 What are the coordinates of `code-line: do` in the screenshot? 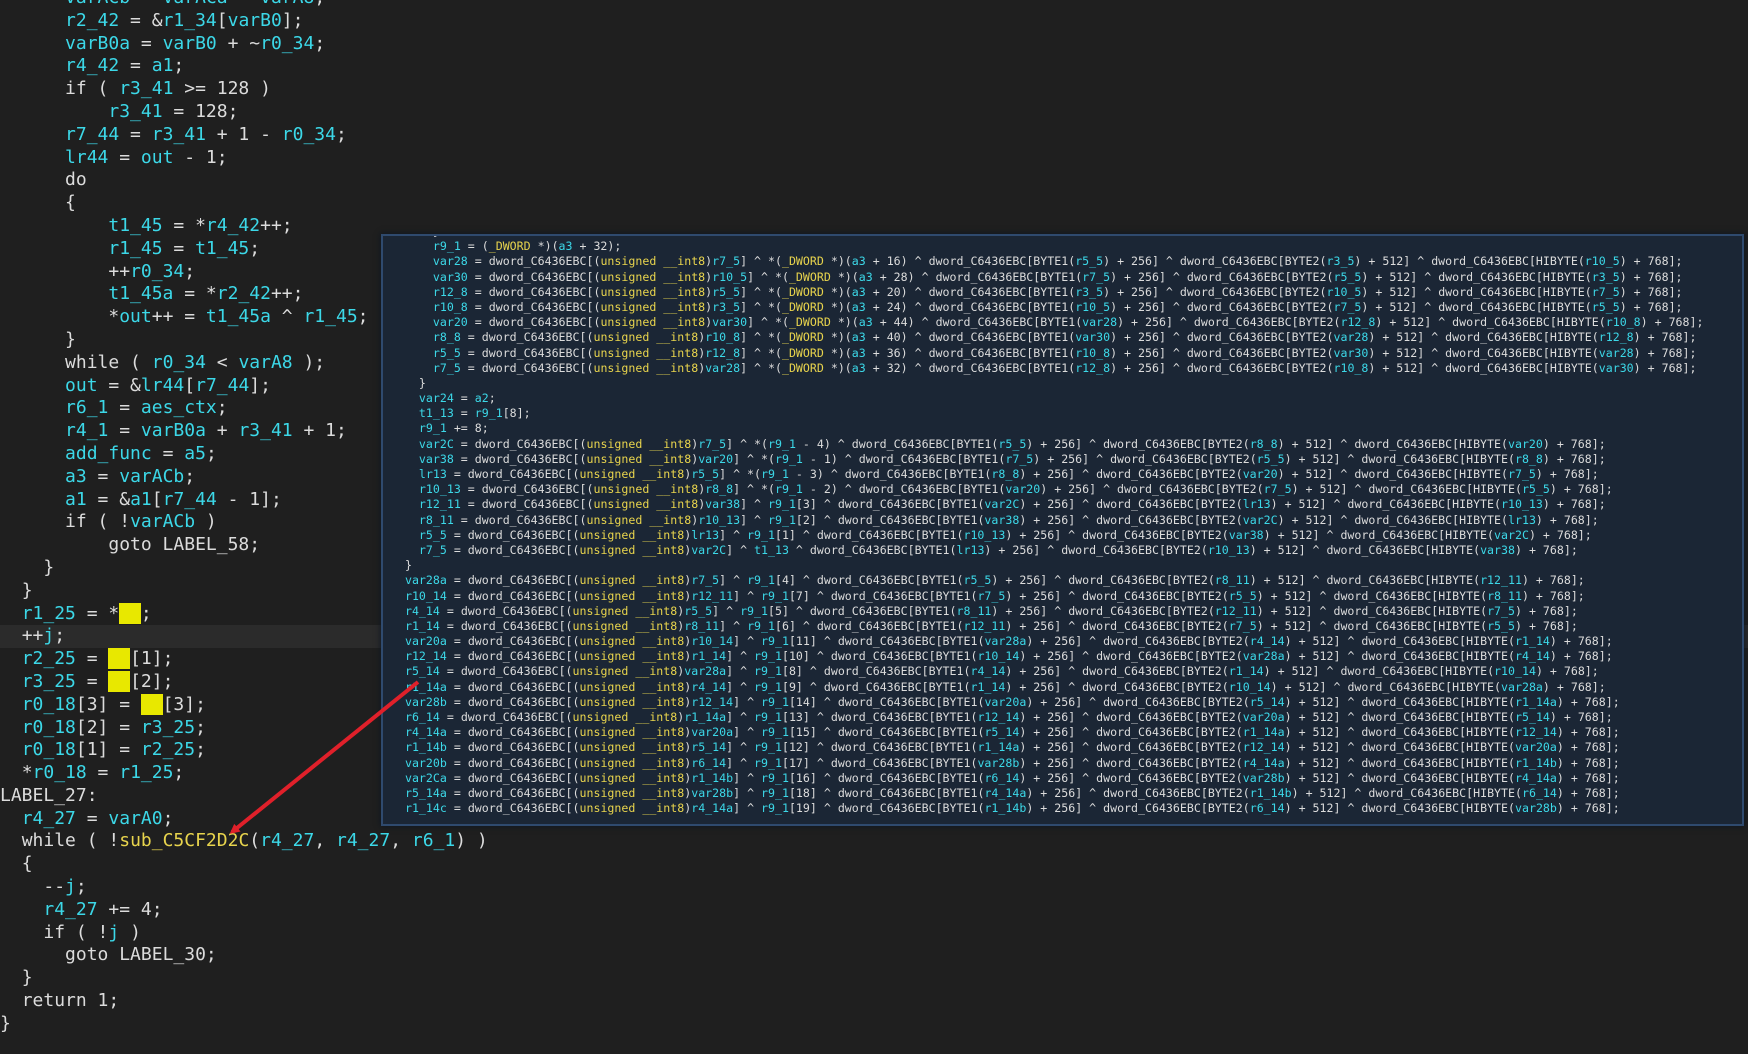 It's located at (874, 180).